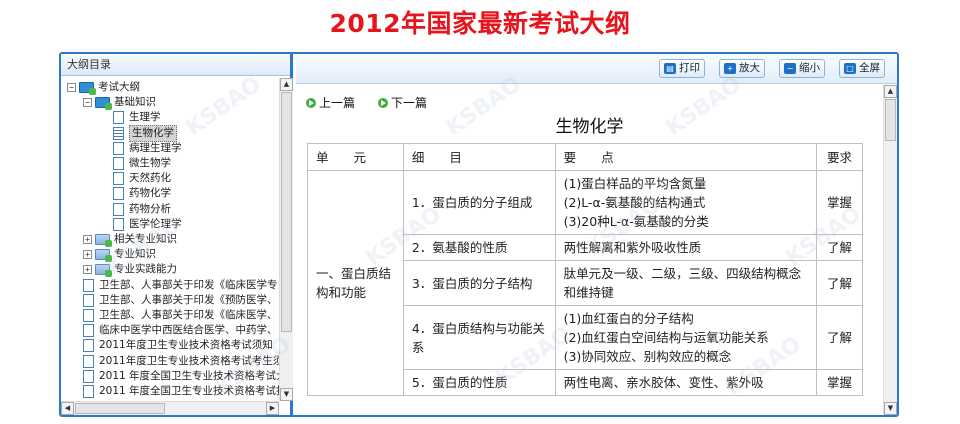 The width and height of the screenshot is (960, 424). I want to click on tree-item: 天然药化, so click(142, 178).